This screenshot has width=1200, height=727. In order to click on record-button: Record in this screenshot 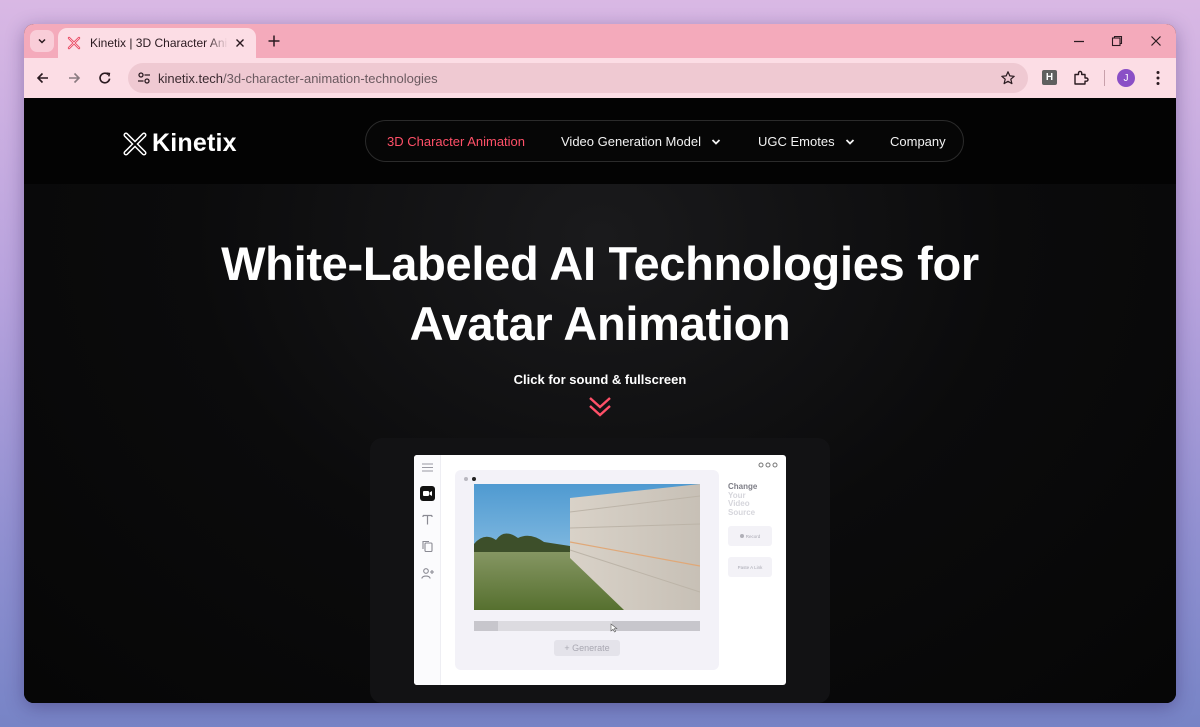, I will do `click(750, 536)`.